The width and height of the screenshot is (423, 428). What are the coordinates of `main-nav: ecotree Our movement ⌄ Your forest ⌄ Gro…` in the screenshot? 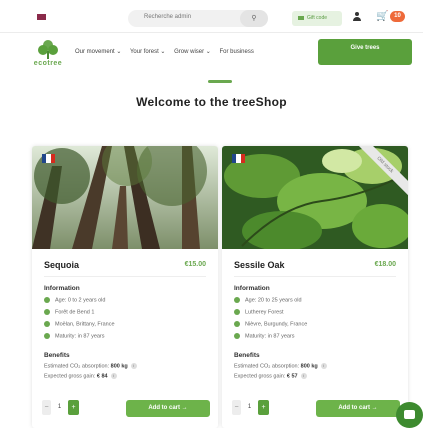 It's located at (211, 53).